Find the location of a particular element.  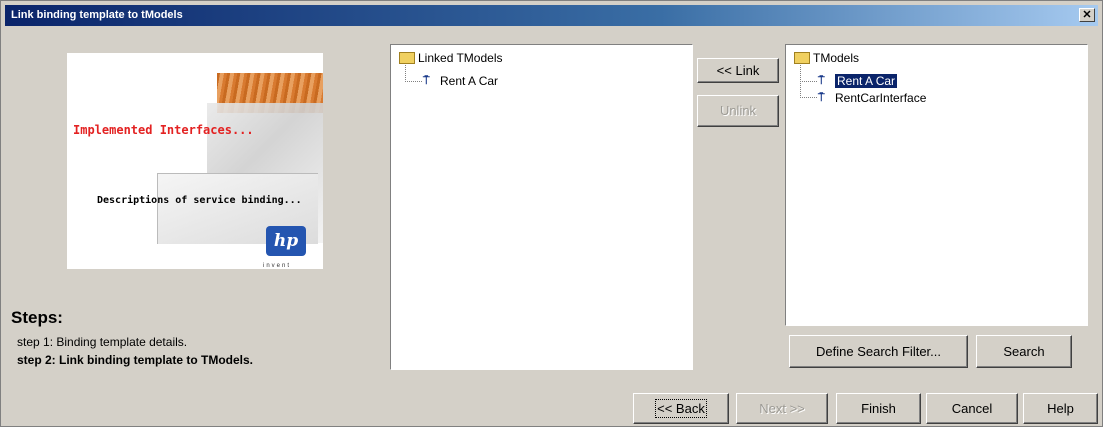

cancel-button: Cancel is located at coordinates (972, 408).